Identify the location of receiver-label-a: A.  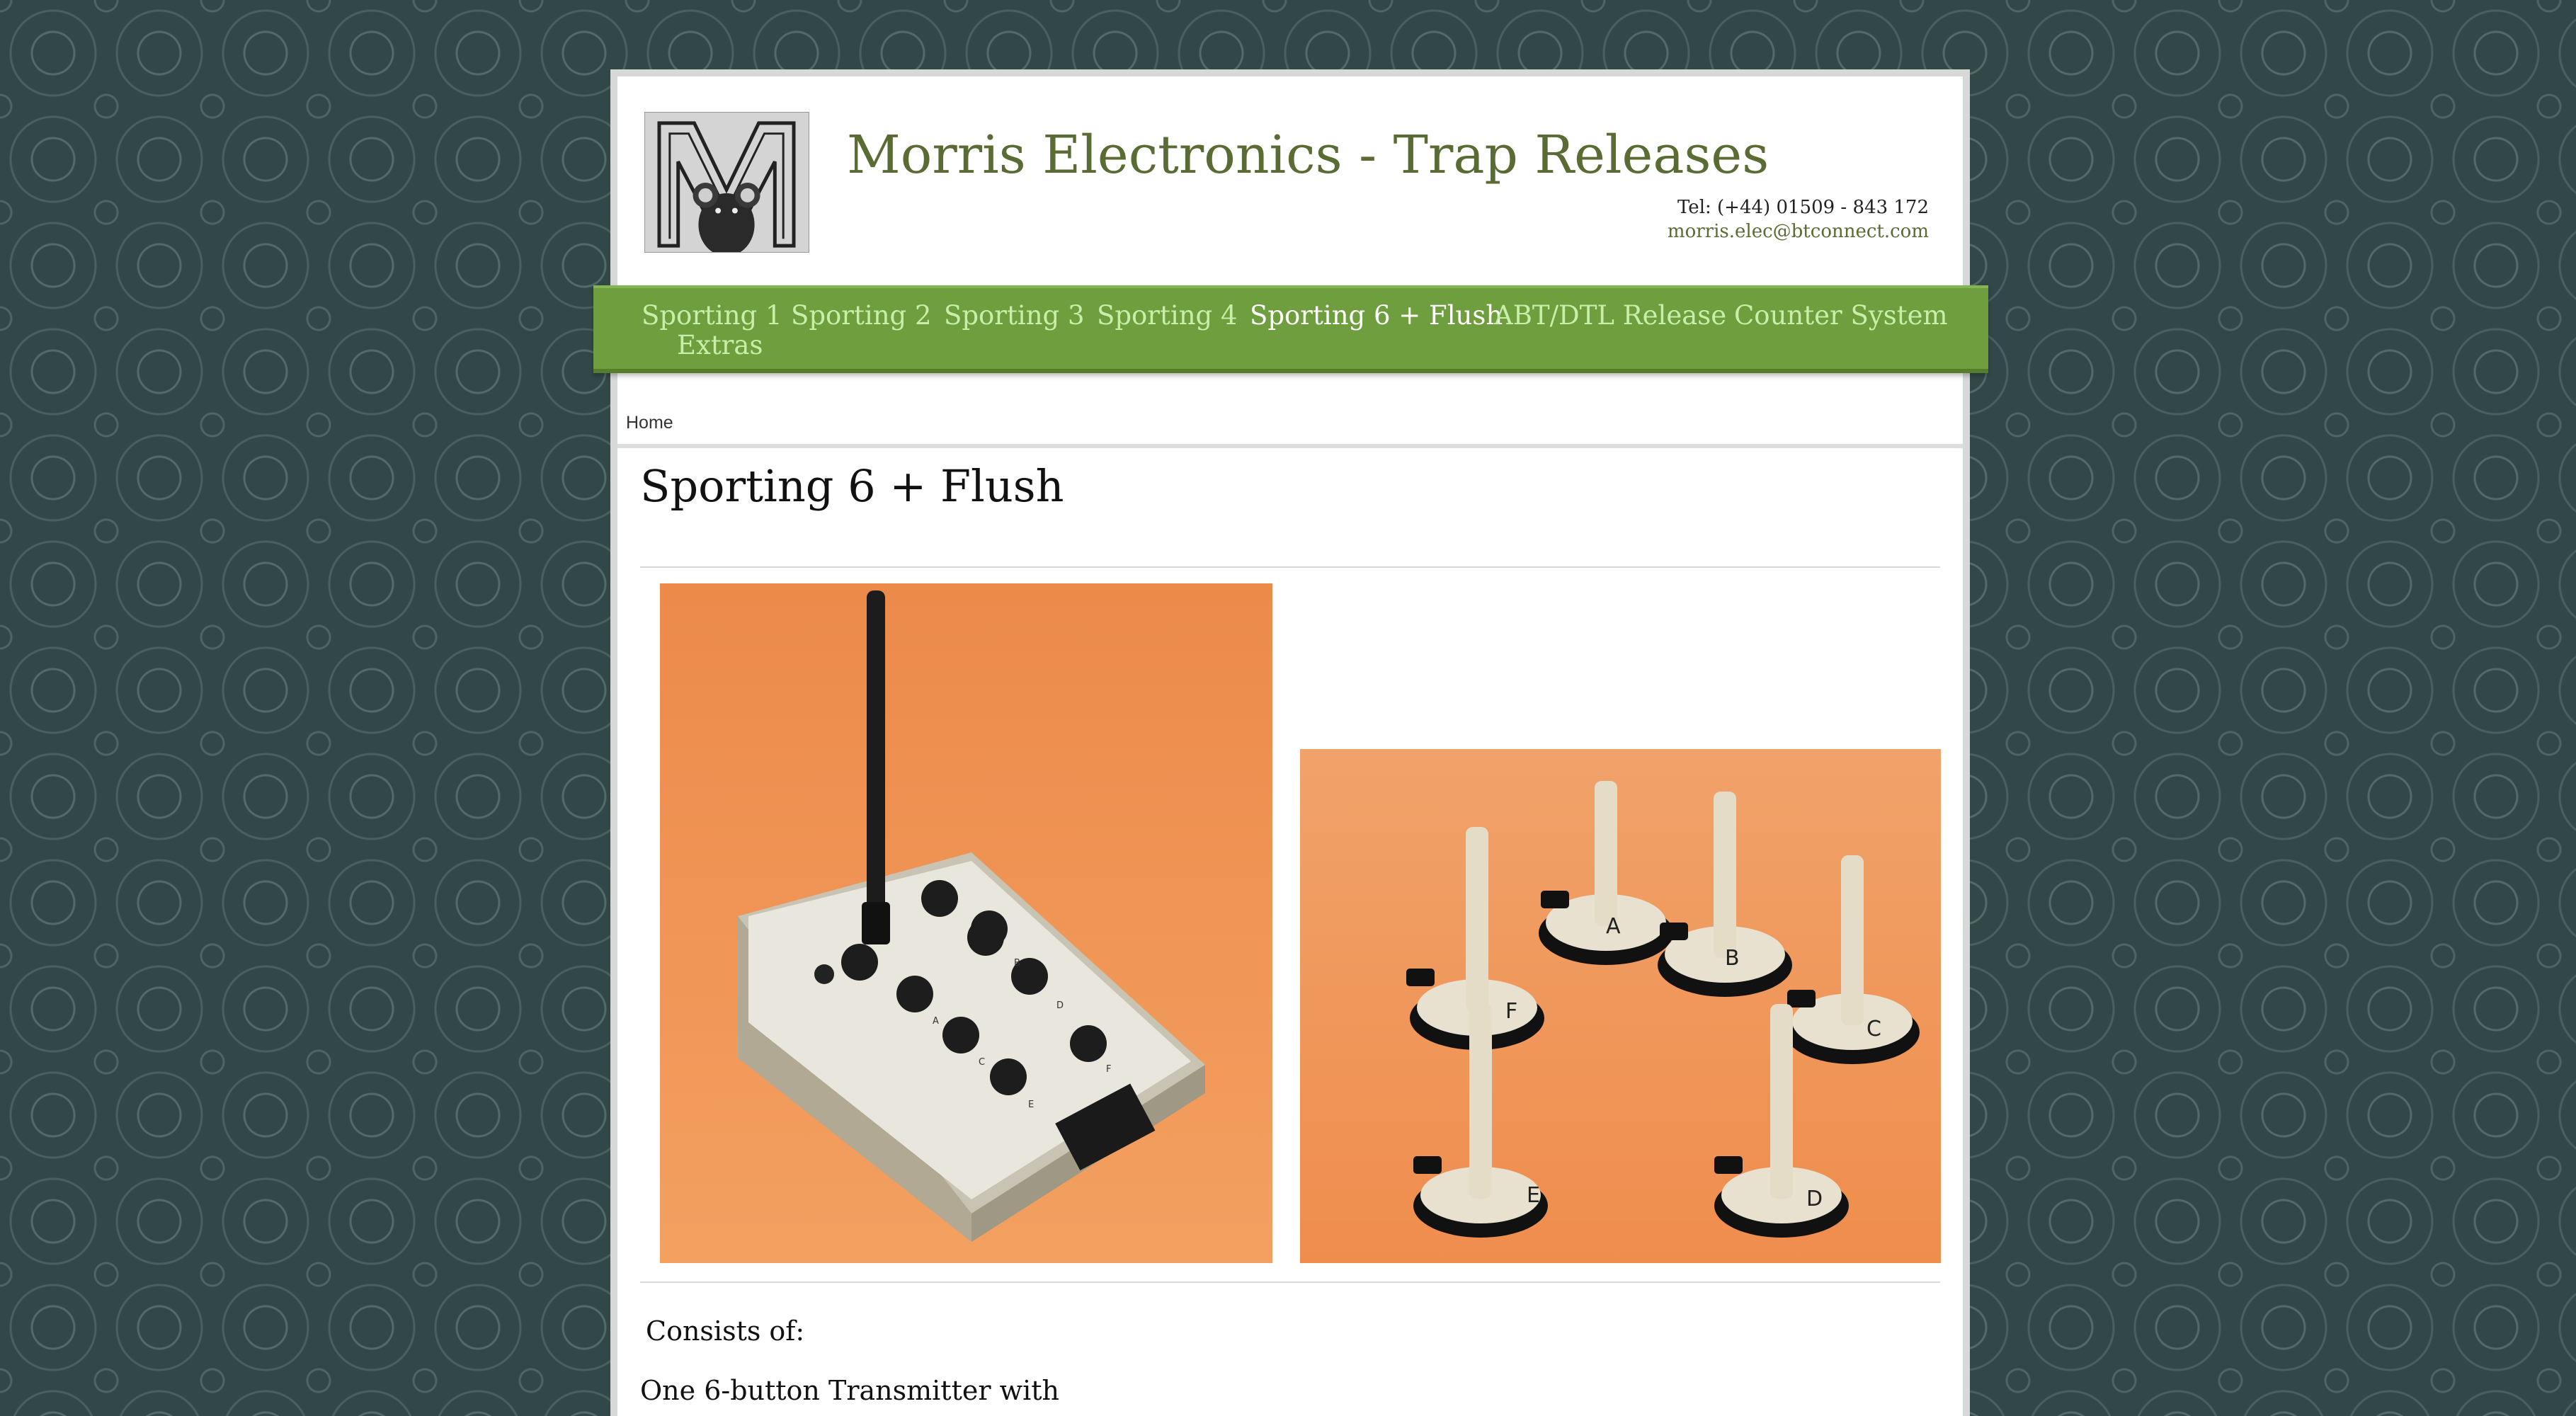
(1614, 927).